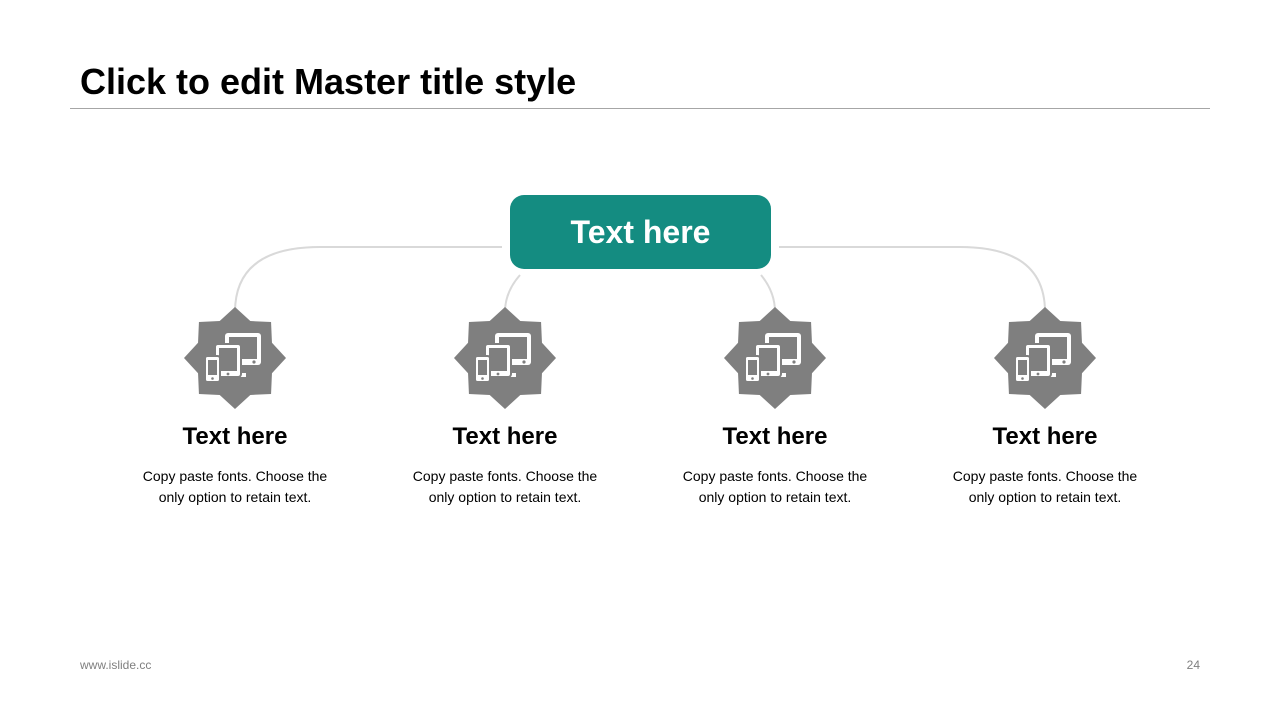  What do you see at coordinates (368, 279) in the screenshot?
I see `connector-left-outer` at bounding box center [368, 279].